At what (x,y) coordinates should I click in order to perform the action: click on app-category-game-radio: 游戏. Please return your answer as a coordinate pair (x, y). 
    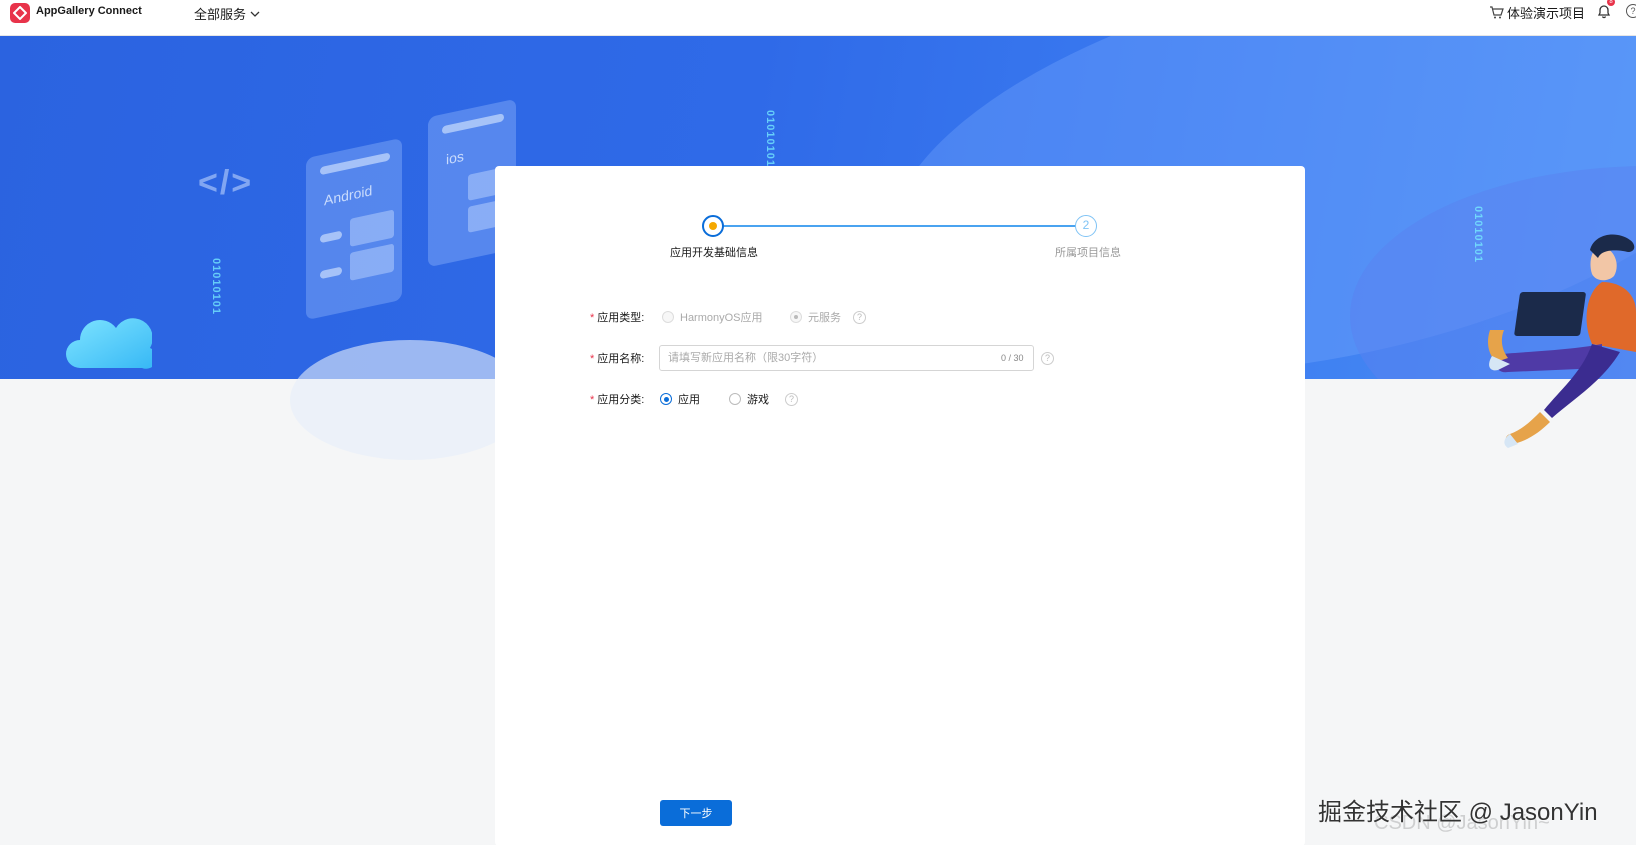
    Looking at the image, I should click on (749, 399).